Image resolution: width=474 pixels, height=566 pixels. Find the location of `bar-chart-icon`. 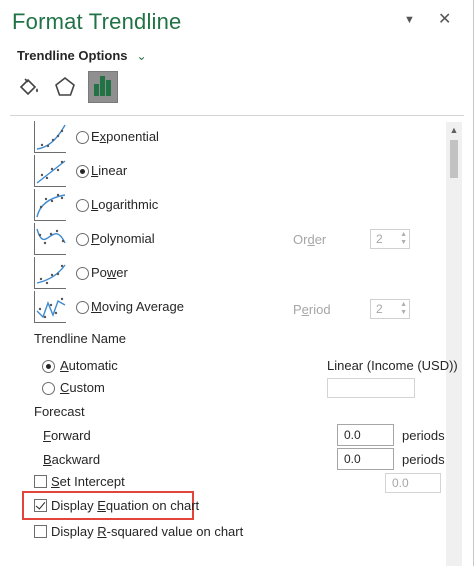

bar-chart-icon is located at coordinates (103, 87).